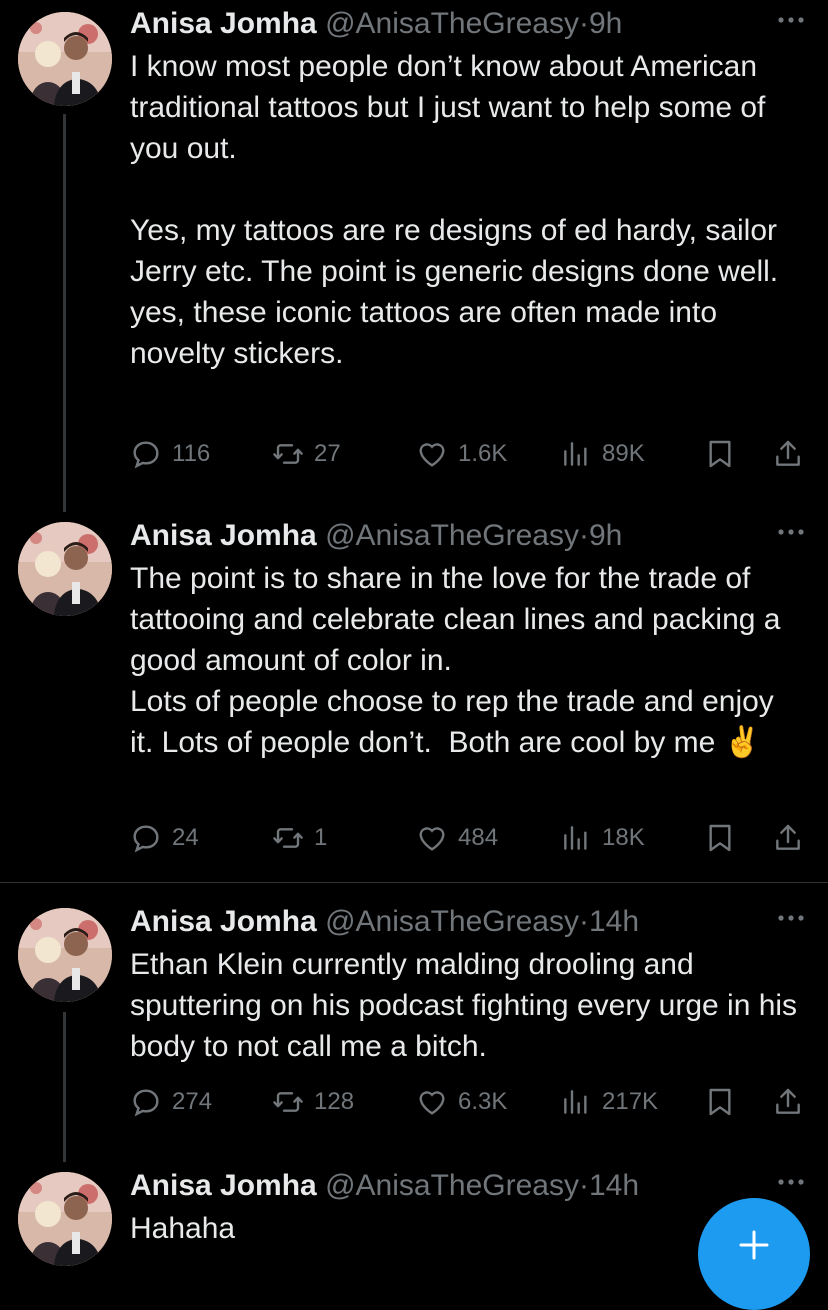  I want to click on views-button: 89K, so click(602, 454).